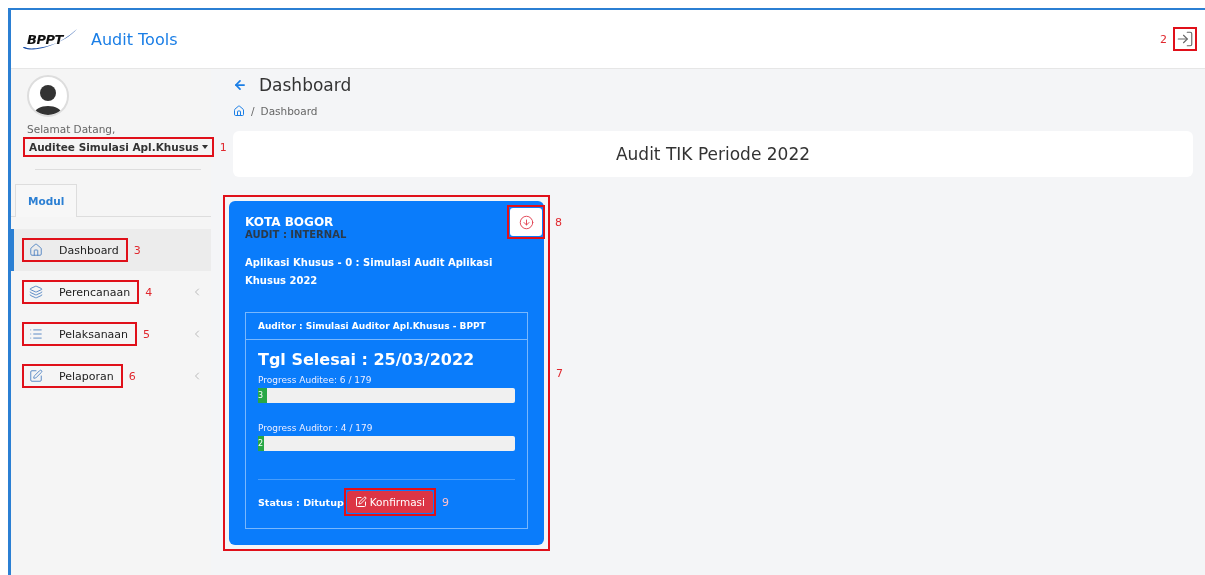  What do you see at coordinates (80, 334) in the screenshot?
I see `menu-link: Pelaksanaan` at bounding box center [80, 334].